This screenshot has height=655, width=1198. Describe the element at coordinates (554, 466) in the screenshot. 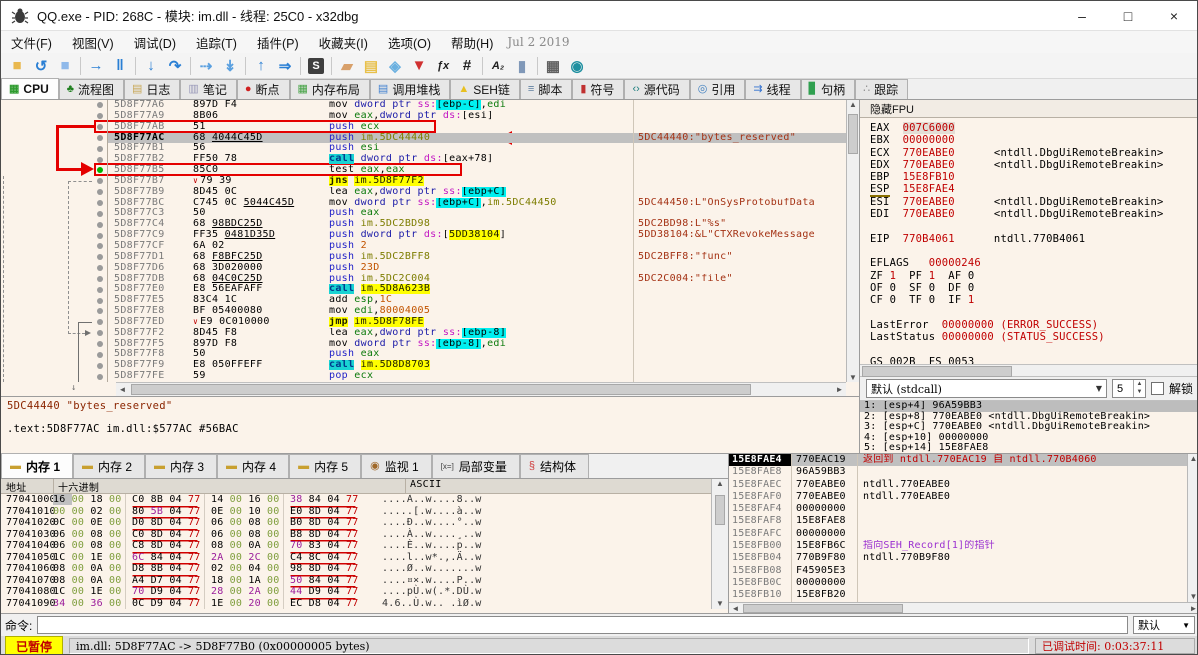

I see `tab-结构体: § 结构体` at that location.